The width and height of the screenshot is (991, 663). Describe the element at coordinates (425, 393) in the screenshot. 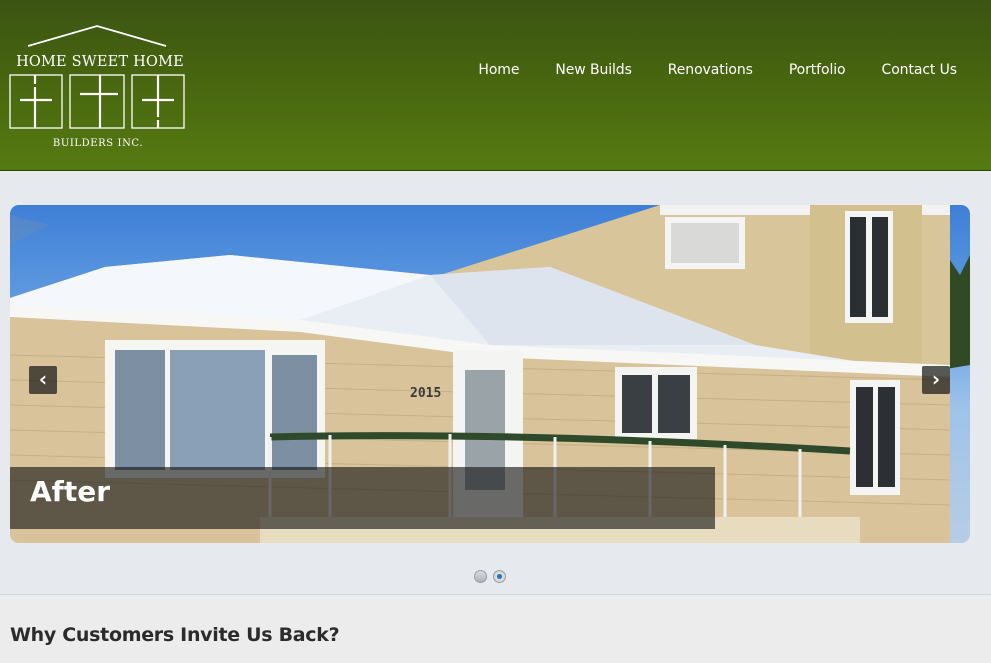

I see `house-number: 2015` at that location.